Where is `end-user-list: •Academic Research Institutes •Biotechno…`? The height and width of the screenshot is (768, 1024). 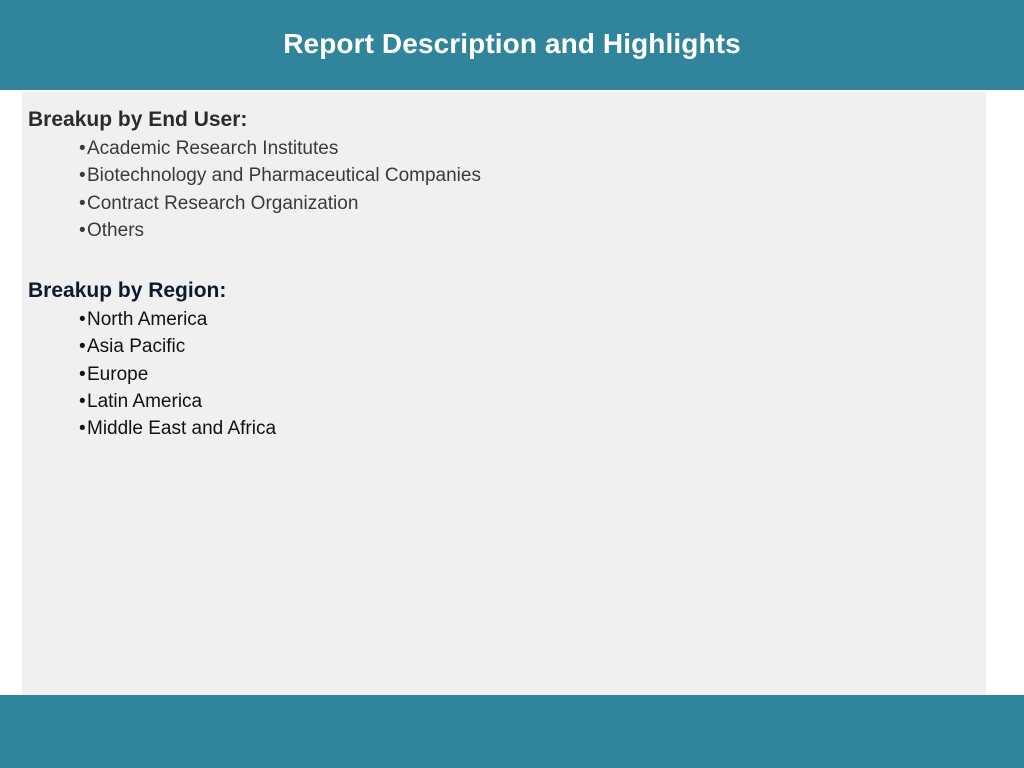
end-user-list: •Academic Research Institutes •Biotechno… is located at coordinates (254, 189).